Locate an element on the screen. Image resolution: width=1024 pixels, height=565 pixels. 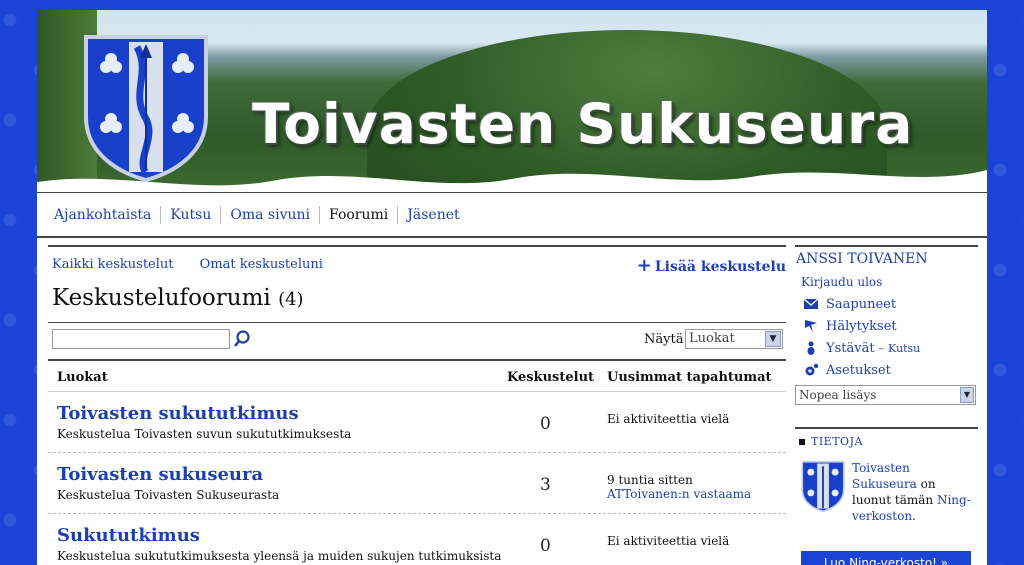
nav-item-foorumi: Foorumi is located at coordinates (359, 214).